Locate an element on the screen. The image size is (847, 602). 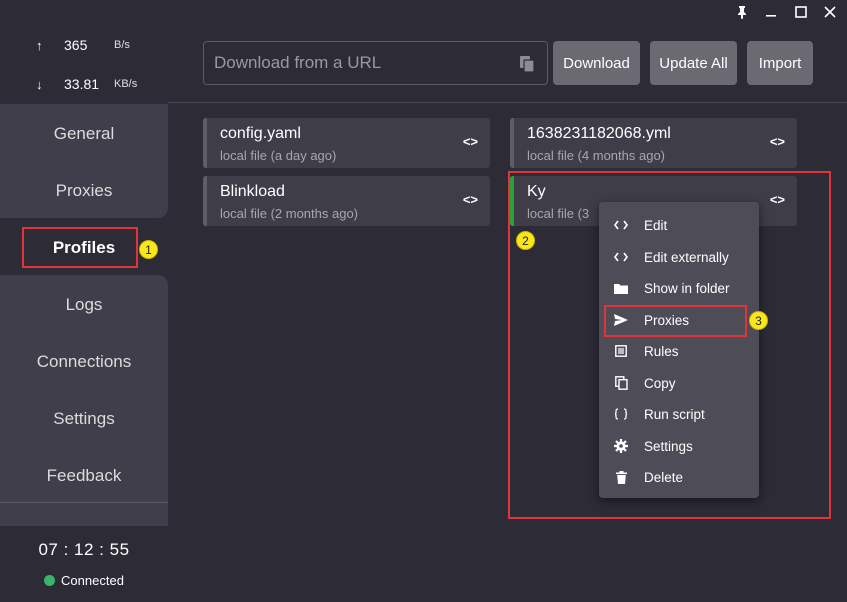
pin-icon is located at coordinates (742, 12).